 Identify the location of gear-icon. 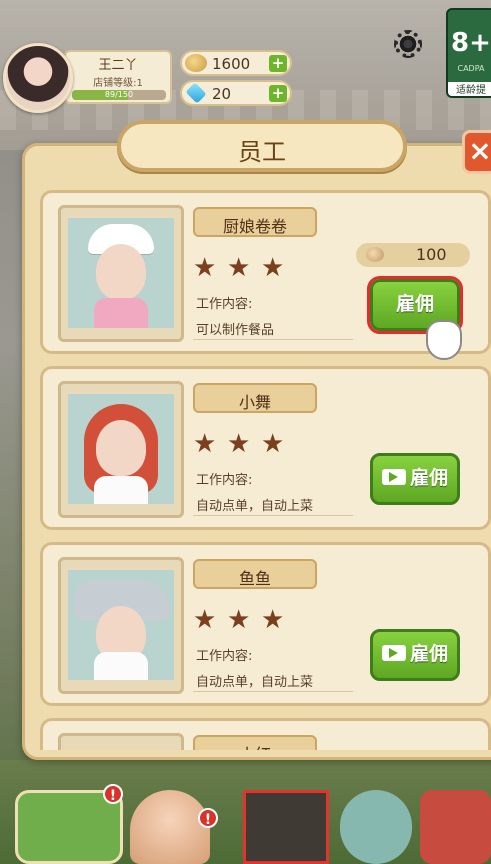
(408, 44).